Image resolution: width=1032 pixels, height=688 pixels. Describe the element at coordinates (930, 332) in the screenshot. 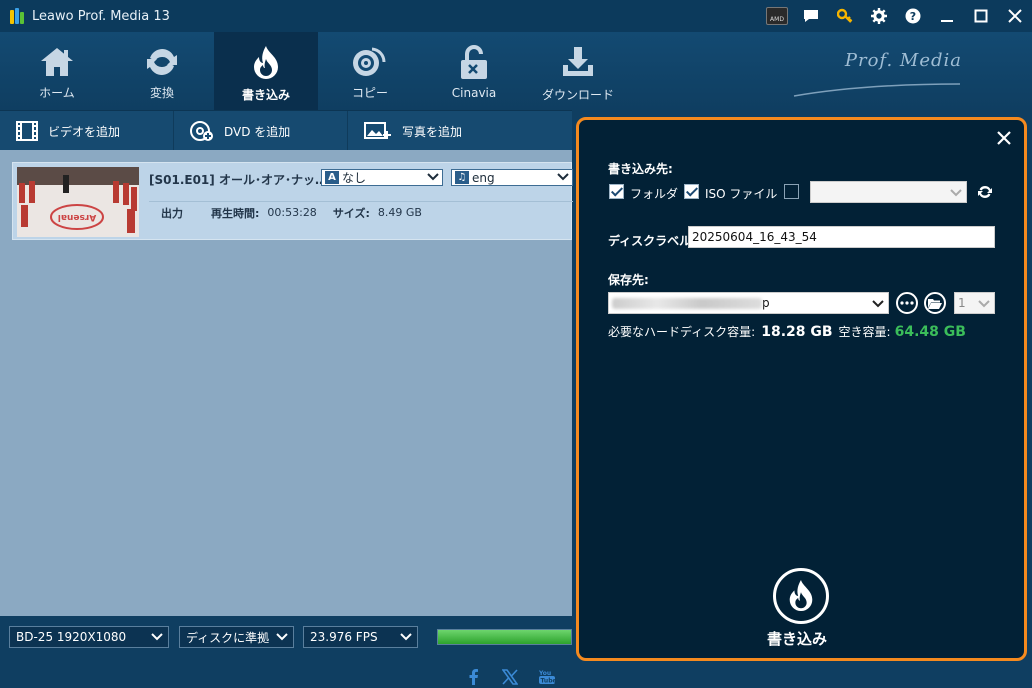

I see `free-space-value: 64.48 GB` at that location.